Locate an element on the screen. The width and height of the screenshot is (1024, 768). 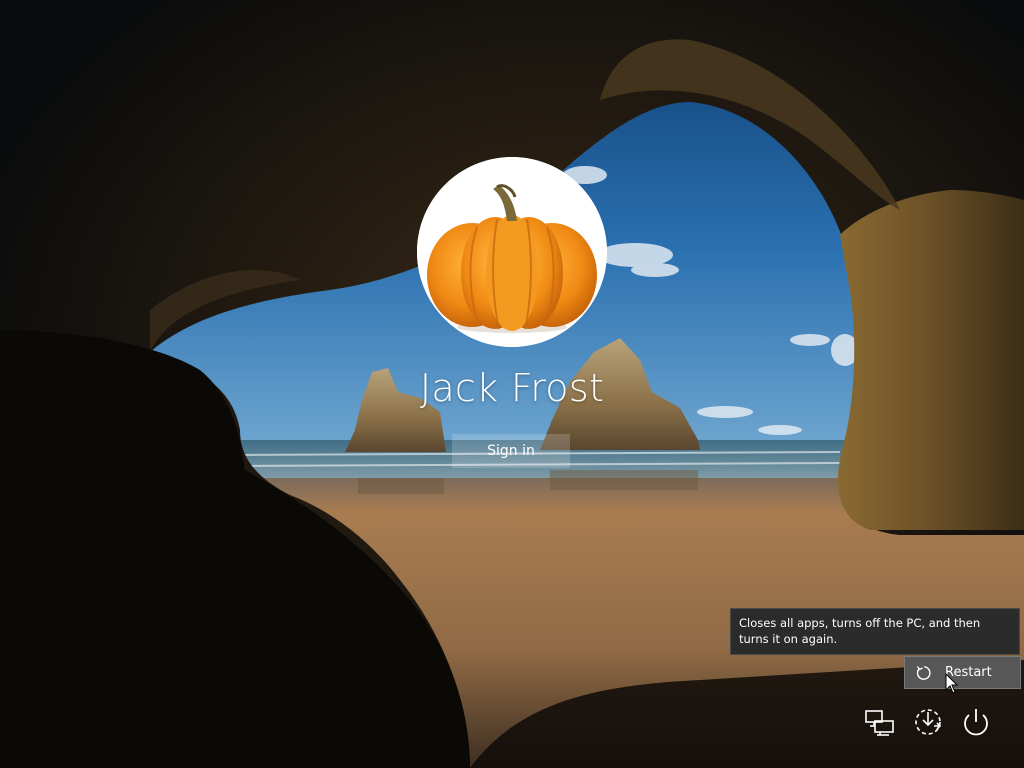
sign-in-button: Sign in is located at coordinates (511, 451).